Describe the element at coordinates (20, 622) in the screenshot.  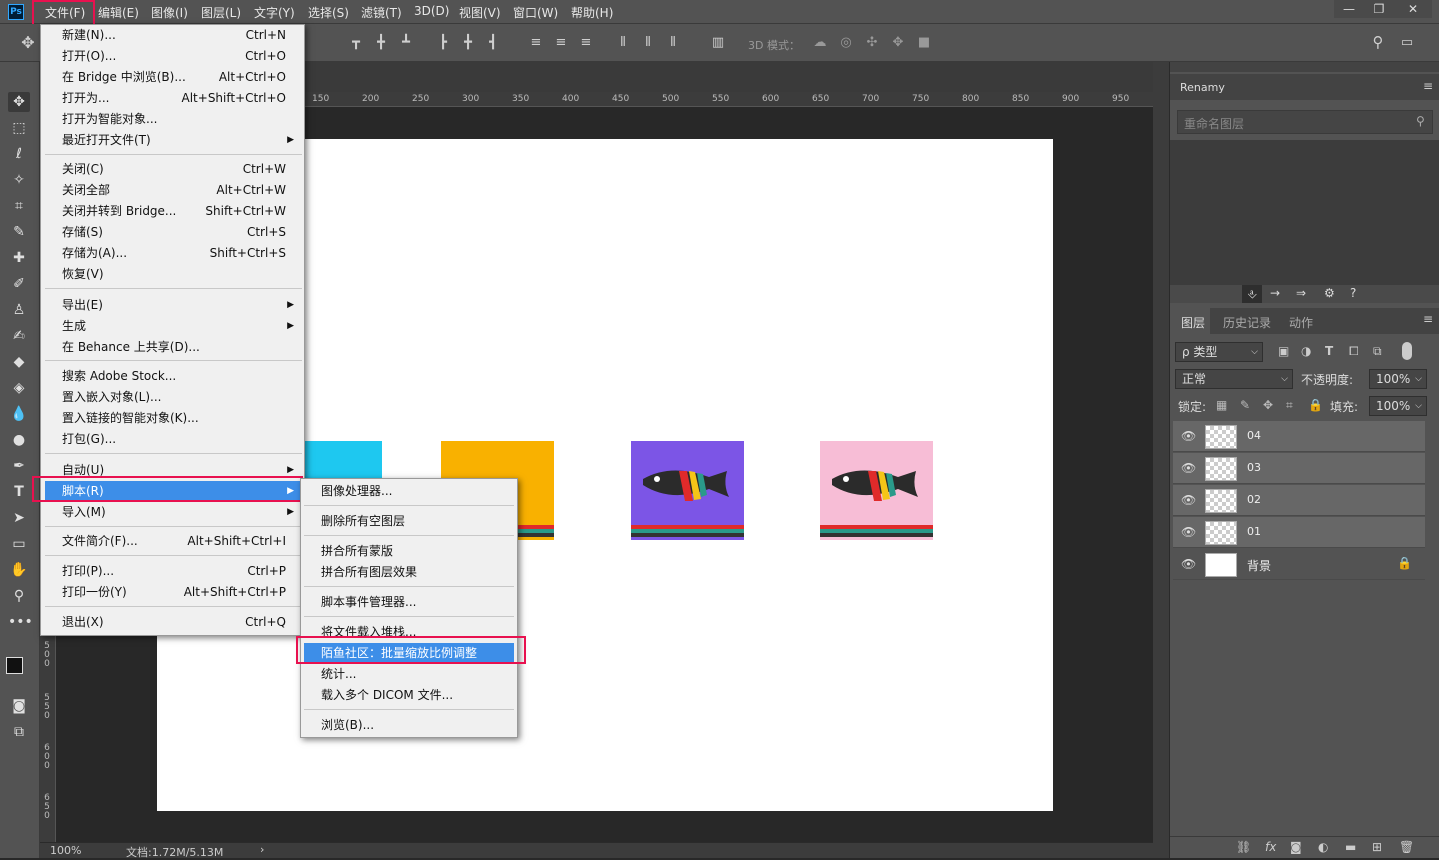
I see `more-tools-icon: •••` at that location.